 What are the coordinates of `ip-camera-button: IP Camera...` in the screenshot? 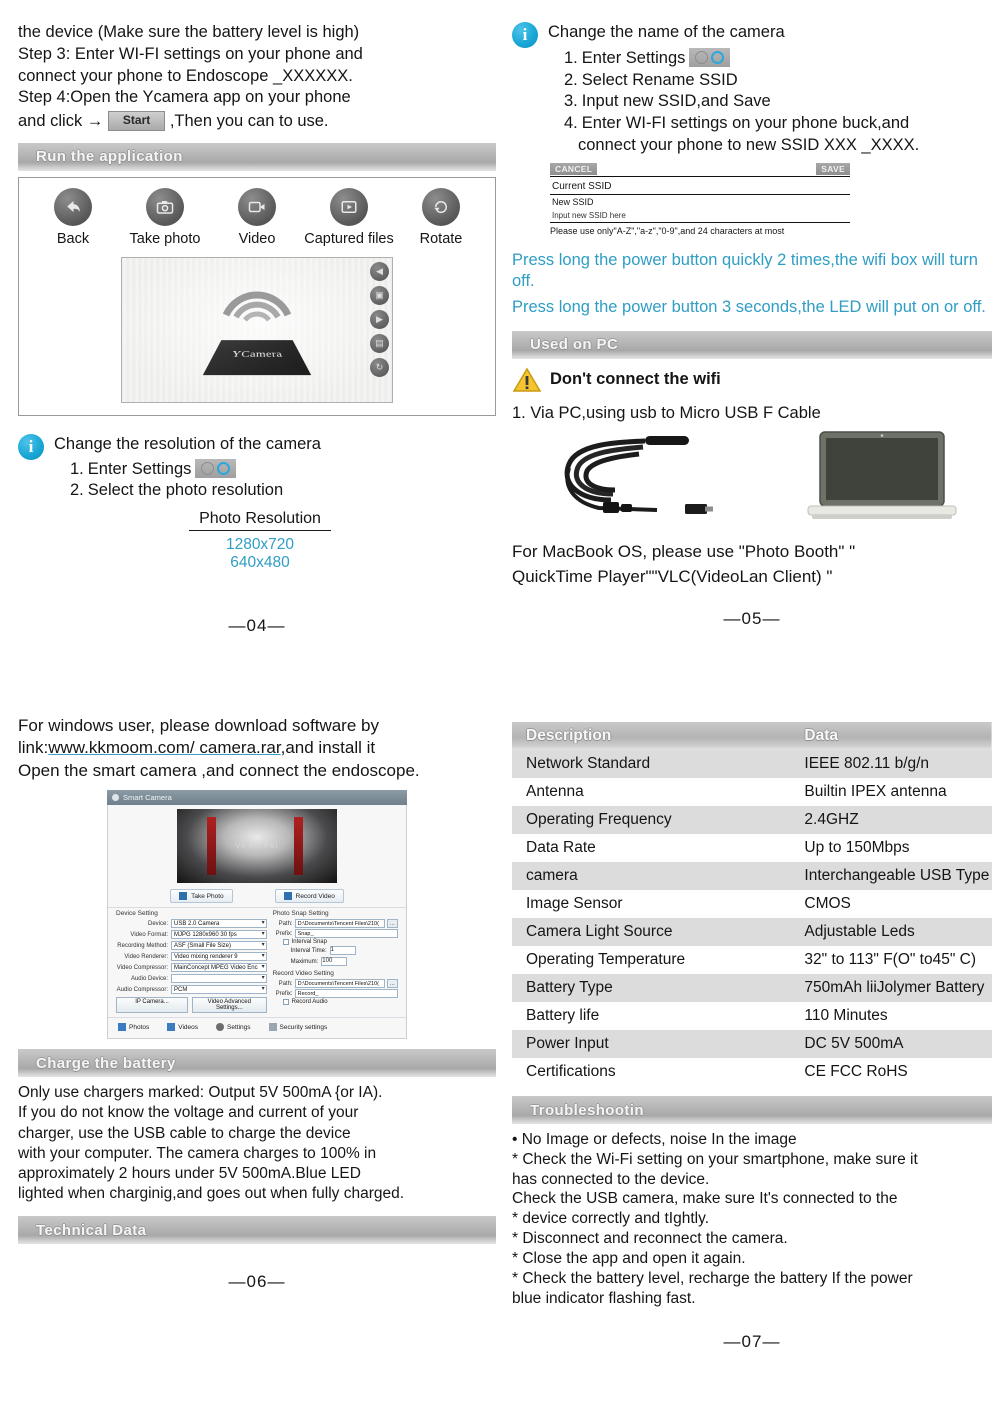 It's located at (152, 1005).